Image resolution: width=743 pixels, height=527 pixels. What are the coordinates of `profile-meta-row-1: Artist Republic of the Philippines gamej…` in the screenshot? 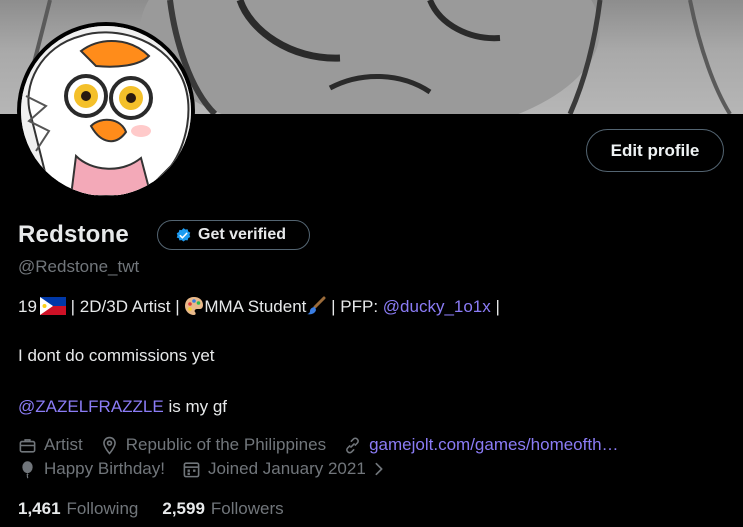 It's located at (327, 445).